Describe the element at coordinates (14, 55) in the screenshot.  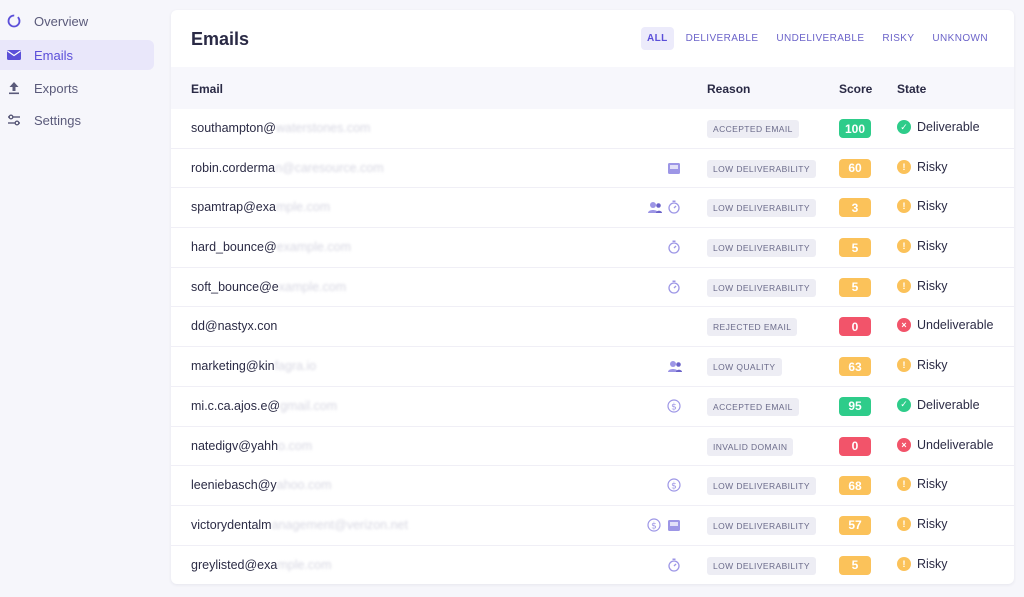
I see `mail-icon` at that location.